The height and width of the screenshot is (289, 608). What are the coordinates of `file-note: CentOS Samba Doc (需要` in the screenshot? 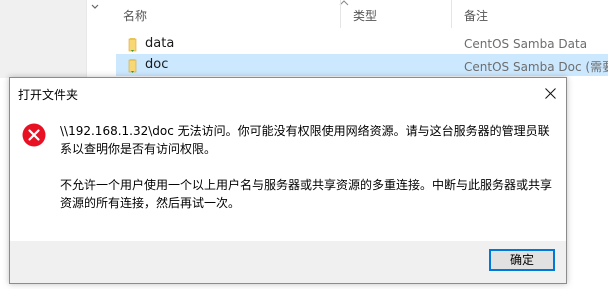 It's located at (536, 67).